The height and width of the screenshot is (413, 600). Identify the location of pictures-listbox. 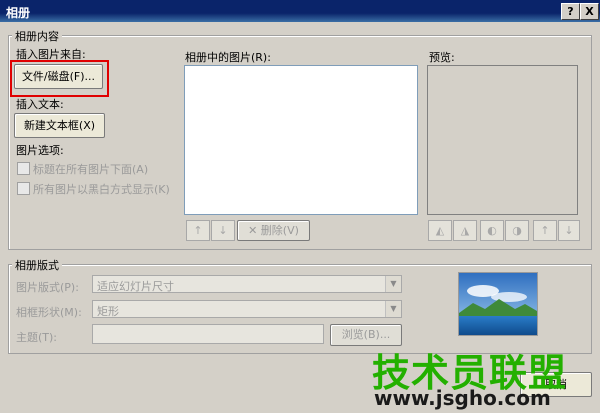
(301, 140).